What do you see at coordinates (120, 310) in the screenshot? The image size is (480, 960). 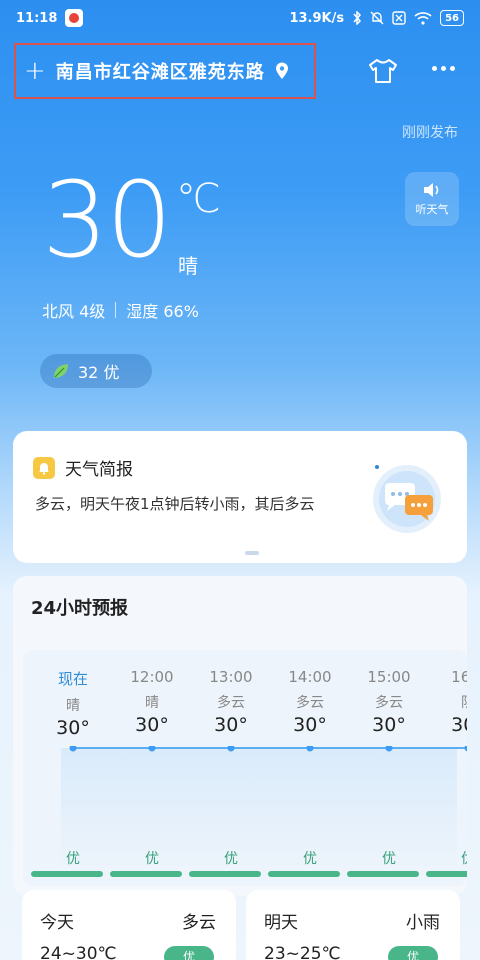 I see `wind-humidity-row: 北风 4级 湿度 66%` at bounding box center [120, 310].